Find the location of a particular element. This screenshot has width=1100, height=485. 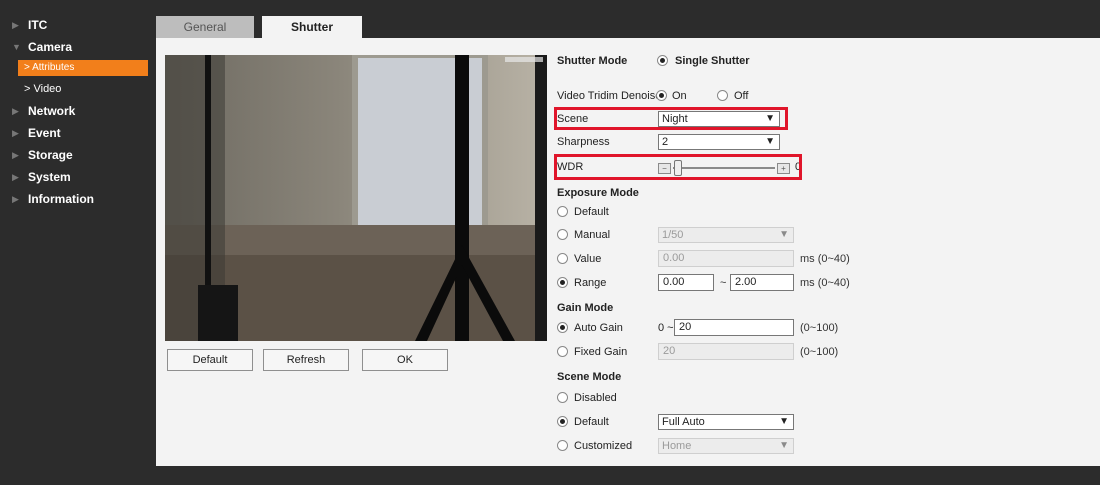

sidebar-item-label: Camera is located at coordinates (50, 47).